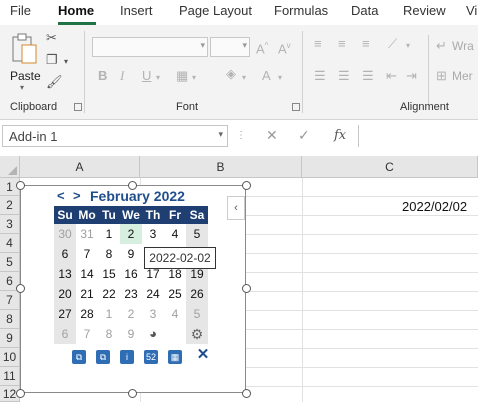 This screenshot has height=402, width=478. What do you see at coordinates (131, 234) in the screenshot?
I see `calendar-day-today: 2` at bounding box center [131, 234].